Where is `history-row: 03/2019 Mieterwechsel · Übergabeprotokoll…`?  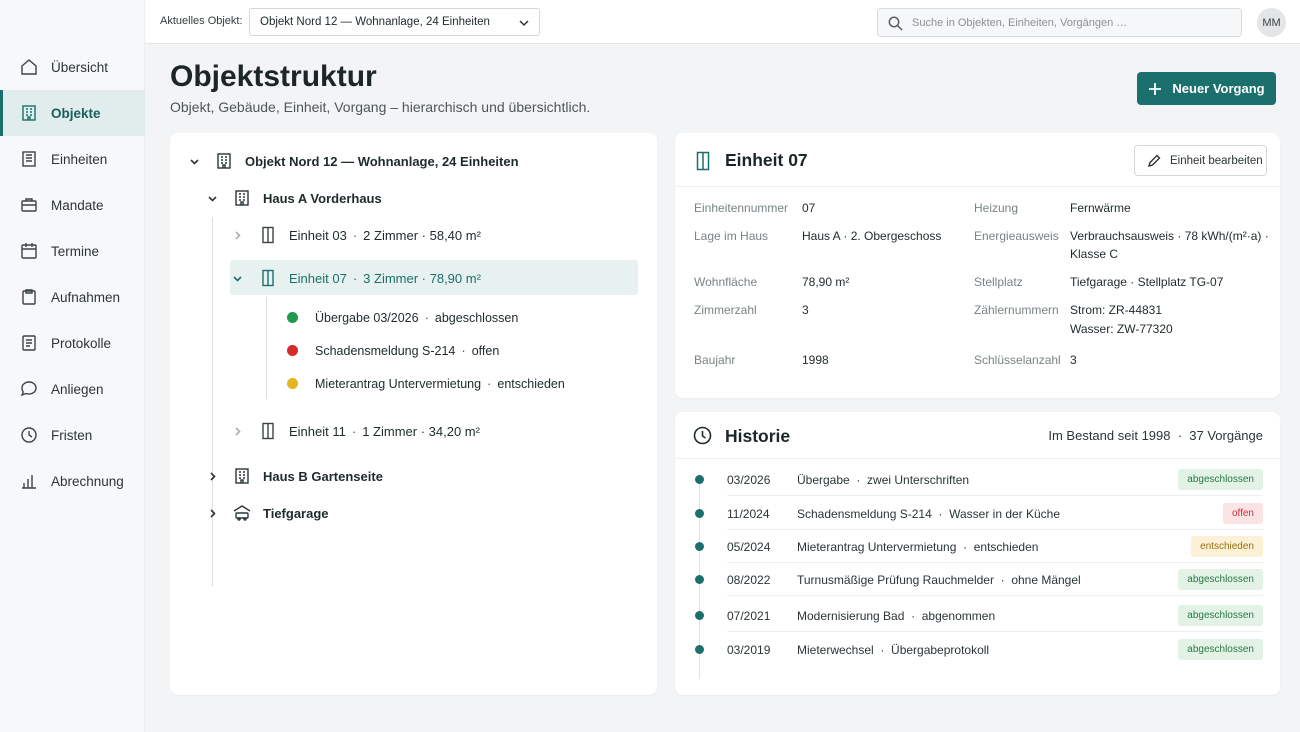
history-row: 03/2019 Mieterwechsel · Übergabeprotokoll… is located at coordinates (977, 649).